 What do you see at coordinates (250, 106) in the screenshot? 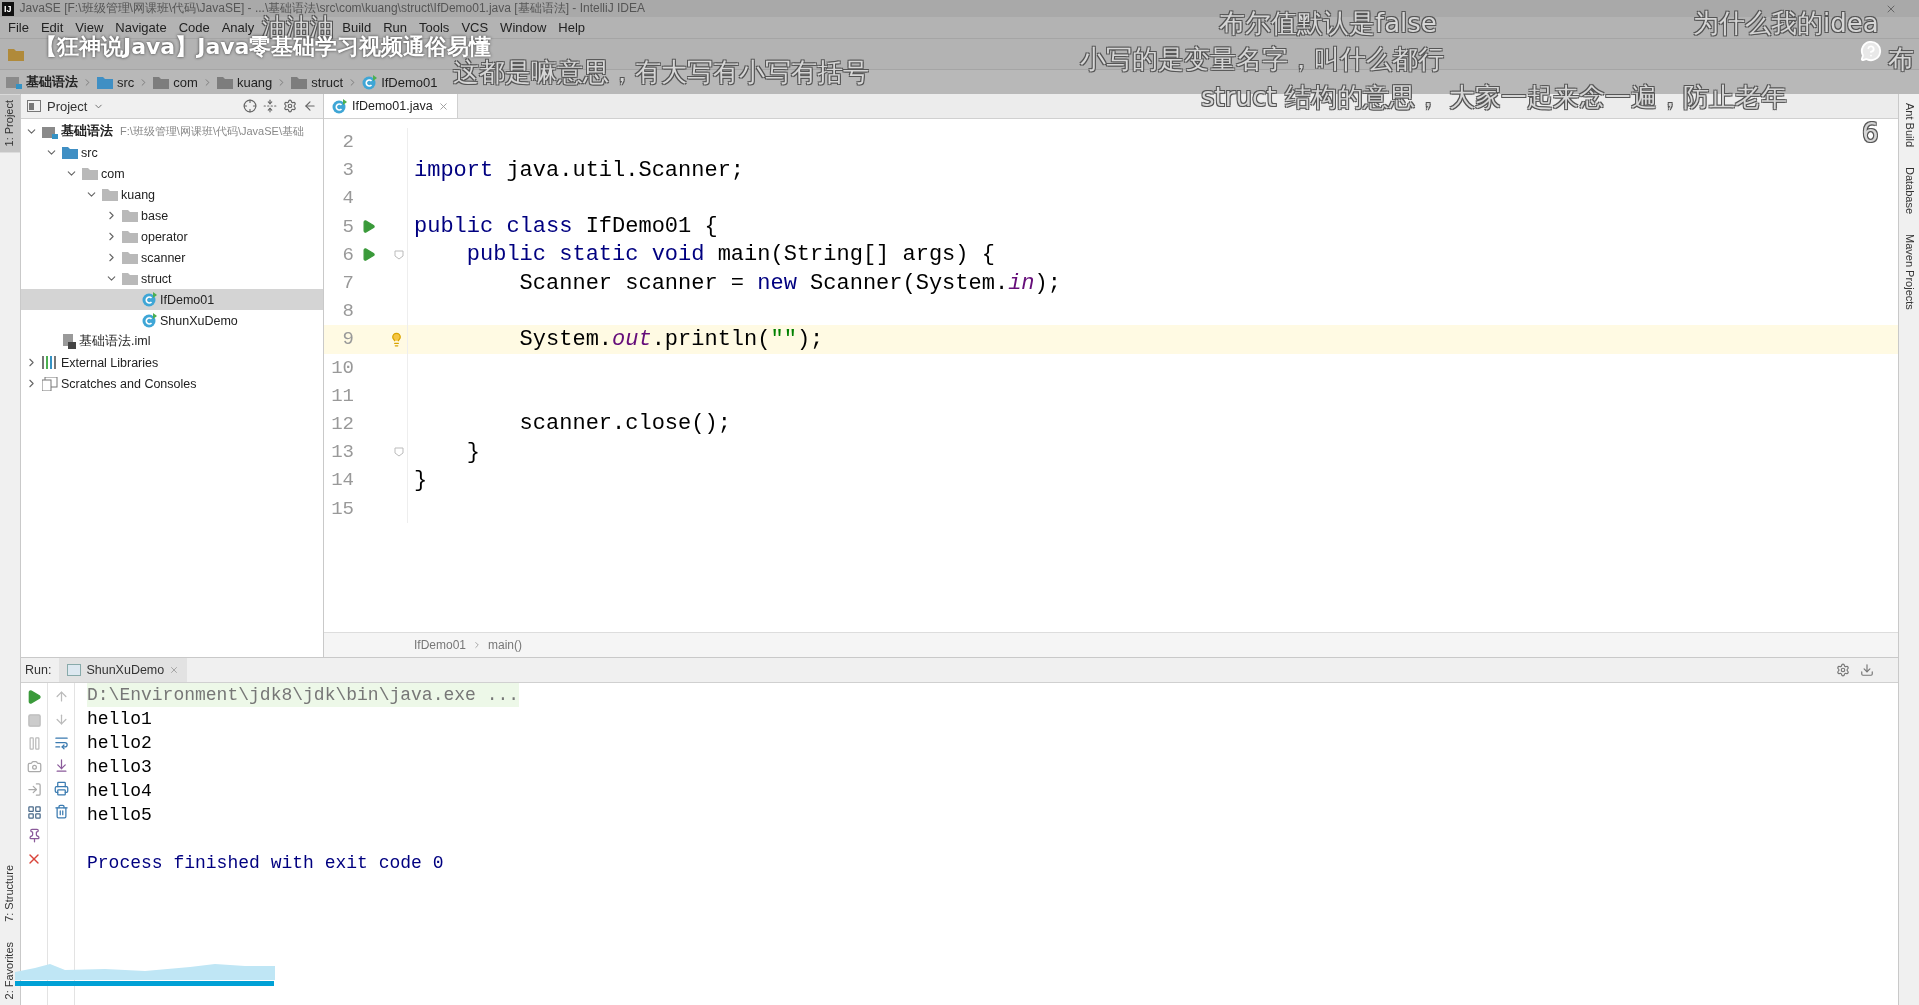
I see `locate-icon` at bounding box center [250, 106].